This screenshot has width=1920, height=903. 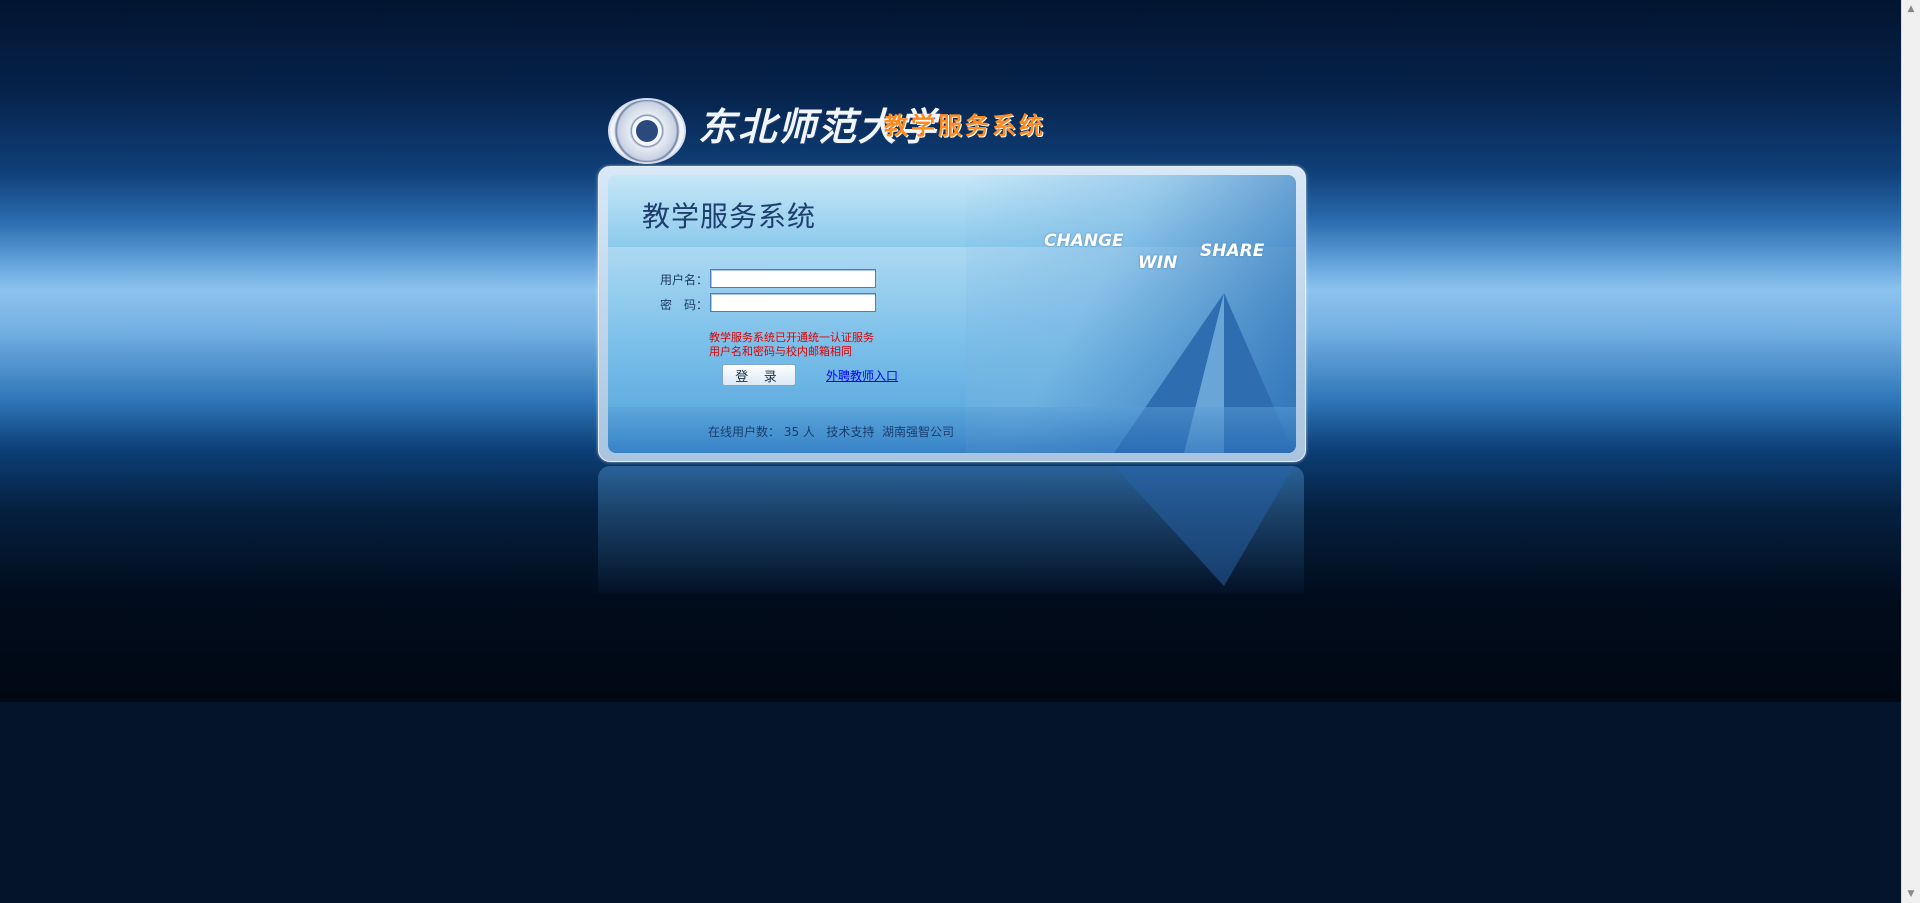 I want to click on sso-notice: 教学服务系统已开通统一认证服务 用户名和密码与校内邮箱相同, so click(x=791, y=345).